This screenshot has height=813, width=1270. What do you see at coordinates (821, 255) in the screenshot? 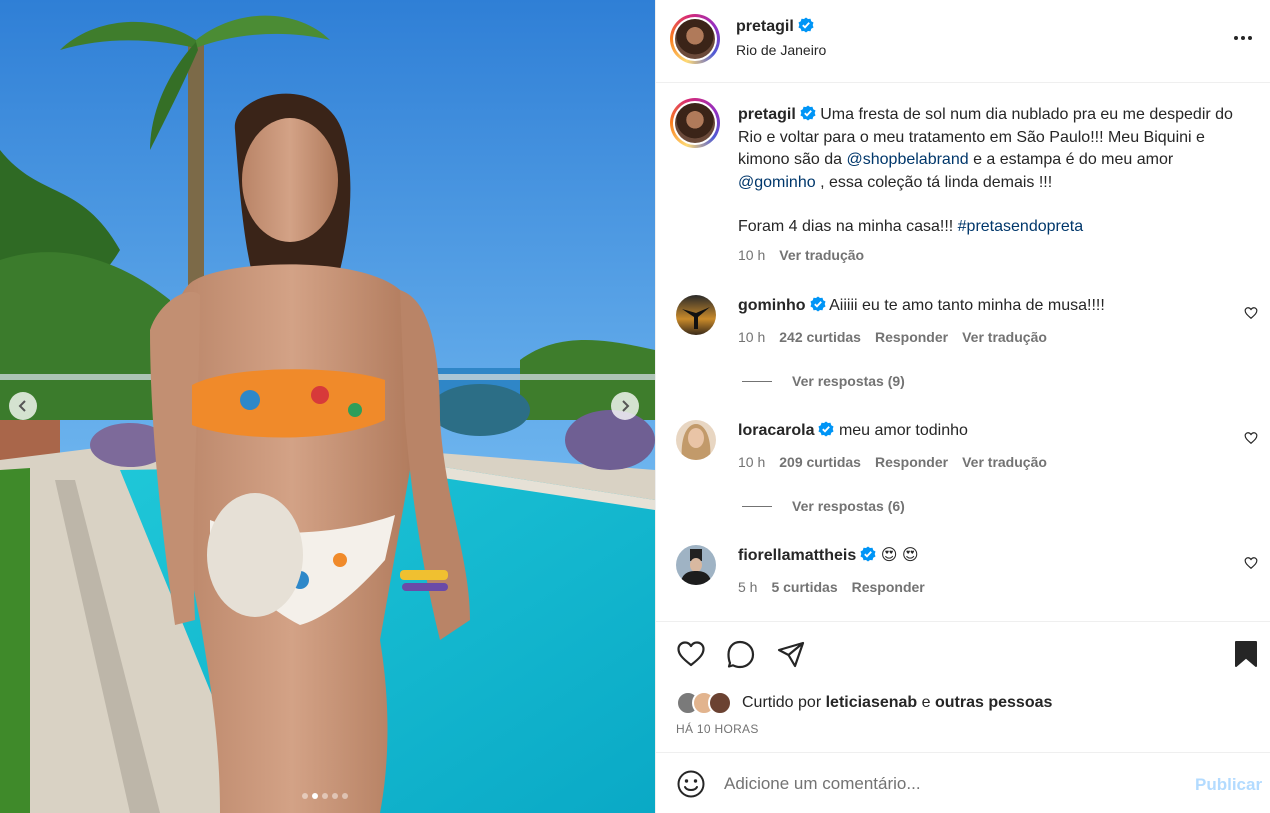
I see `caption-translate-button: Ver tradução` at bounding box center [821, 255].